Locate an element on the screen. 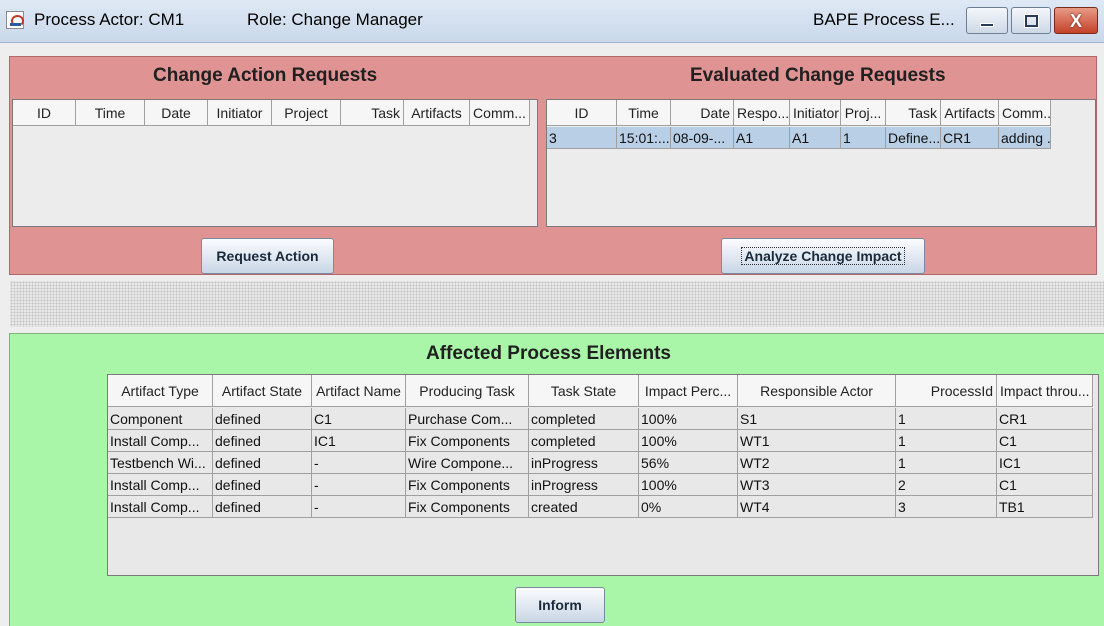 This screenshot has width=1104, height=626. maximize-button is located at coordinates (1031, 20).